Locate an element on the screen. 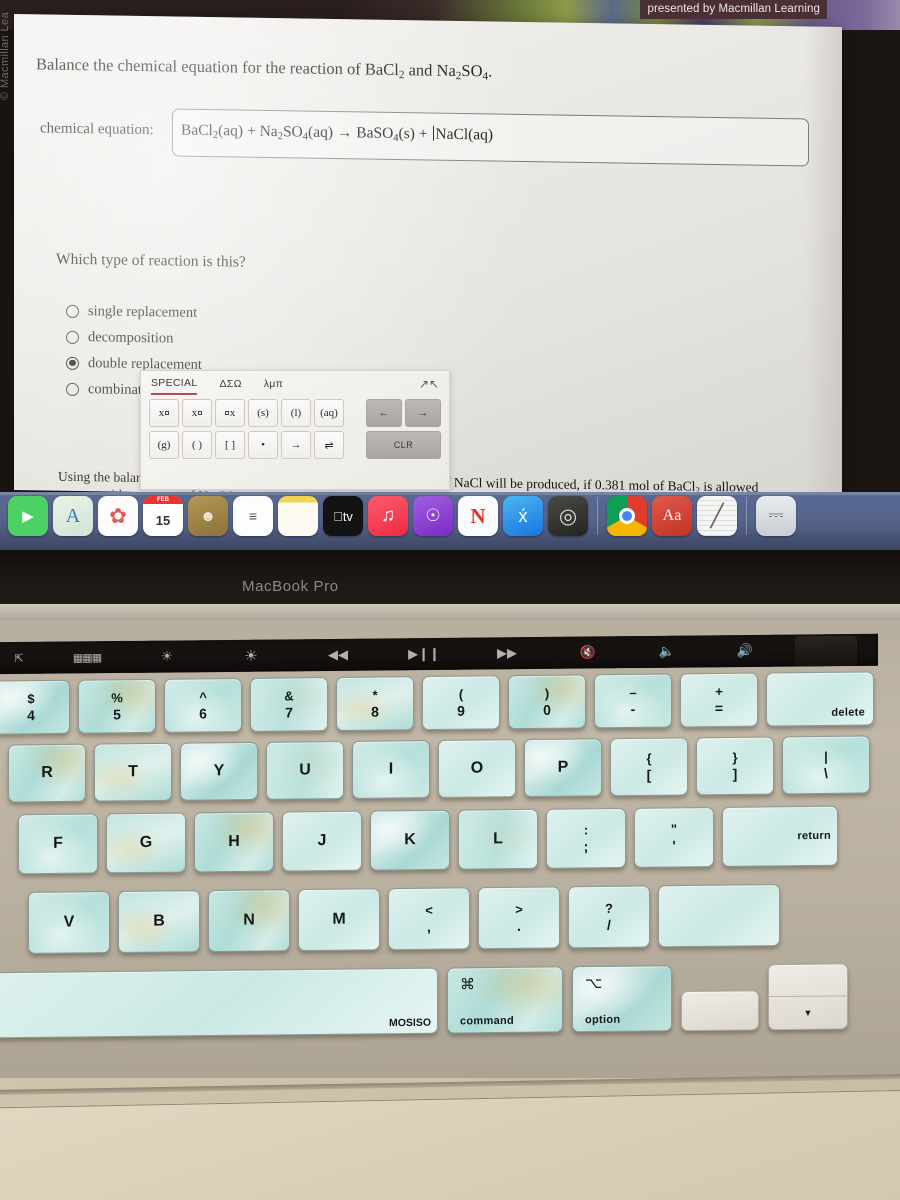  rewind-icon: ◀◀ is located at coordinates (338, 654).